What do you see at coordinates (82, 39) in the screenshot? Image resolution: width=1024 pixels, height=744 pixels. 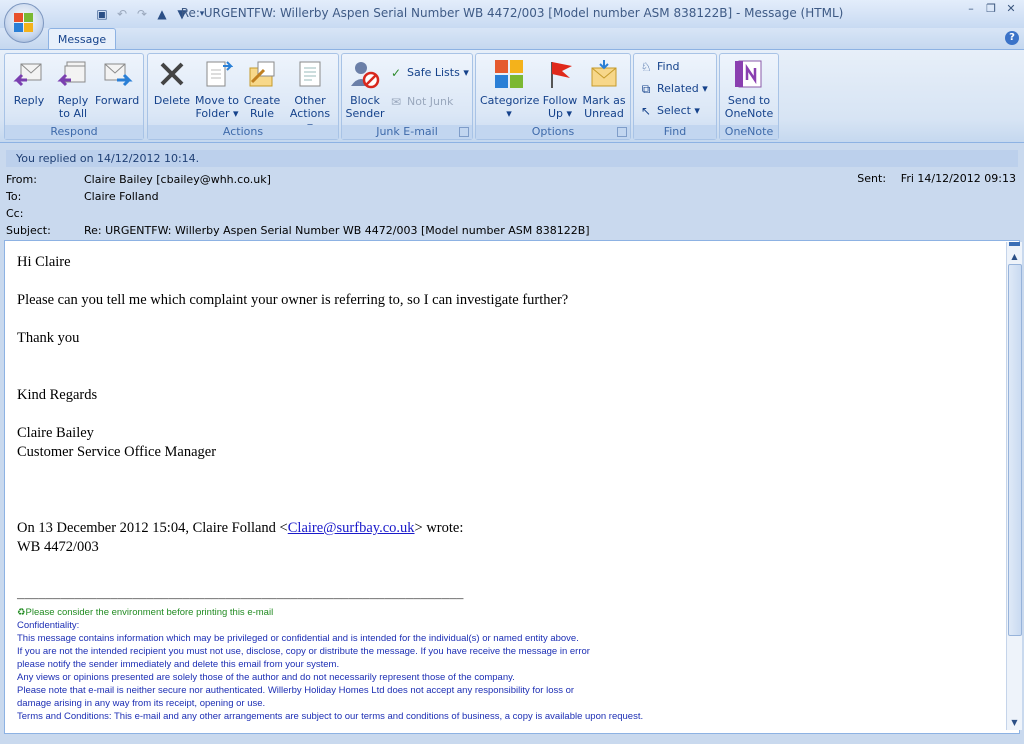 I see `tab-message: Message` at bounding box center [82, 39].